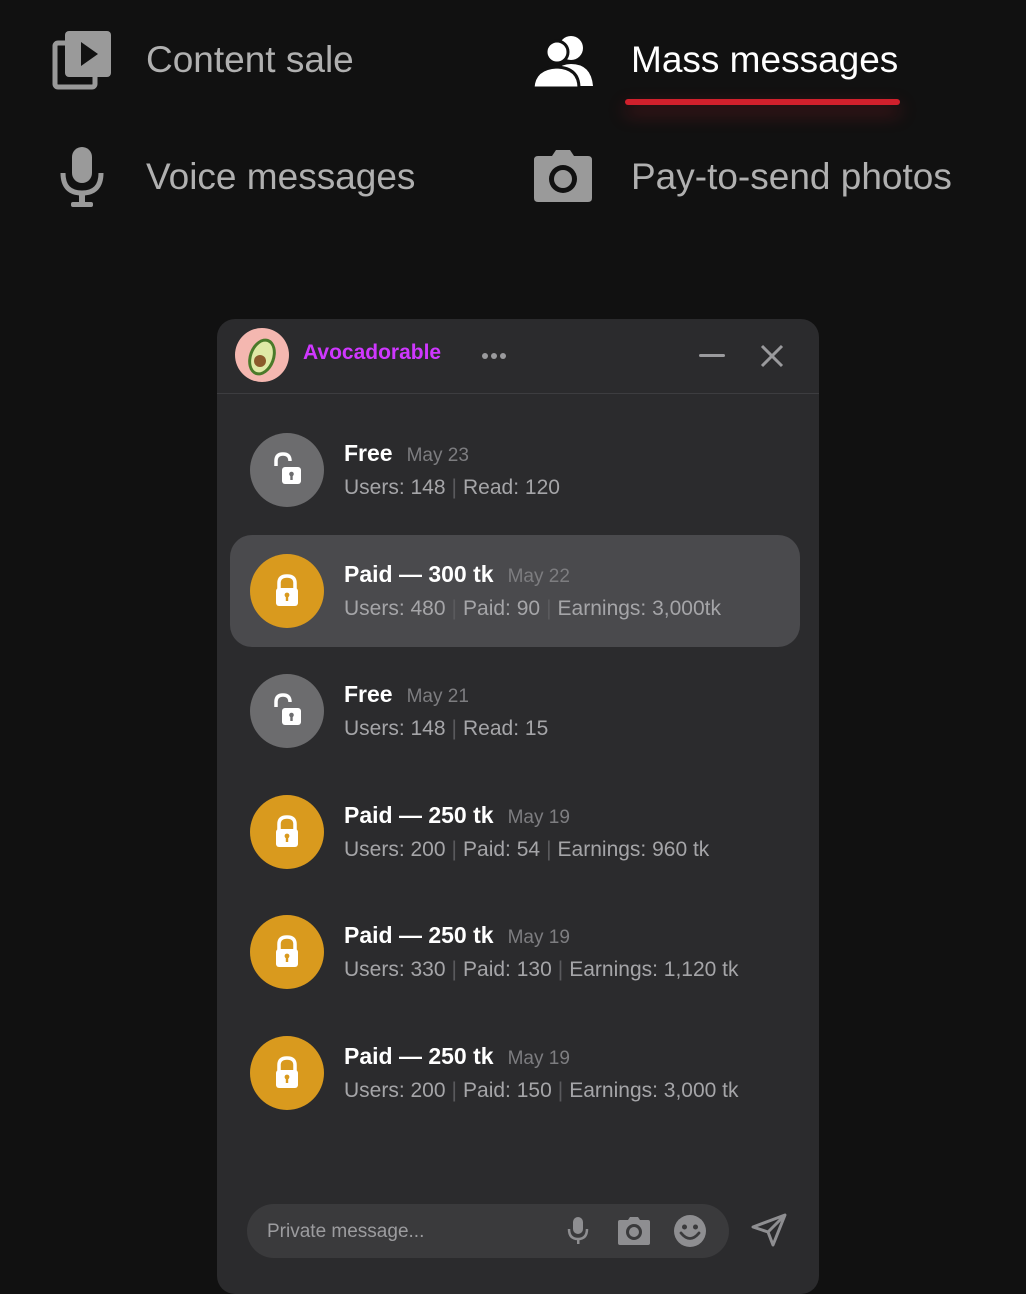 The image size is (1026, 1294). What do you see at coordinates (494, 356) in the screenshot?
I see `more-options-icon` at bounding box center [494, 356].